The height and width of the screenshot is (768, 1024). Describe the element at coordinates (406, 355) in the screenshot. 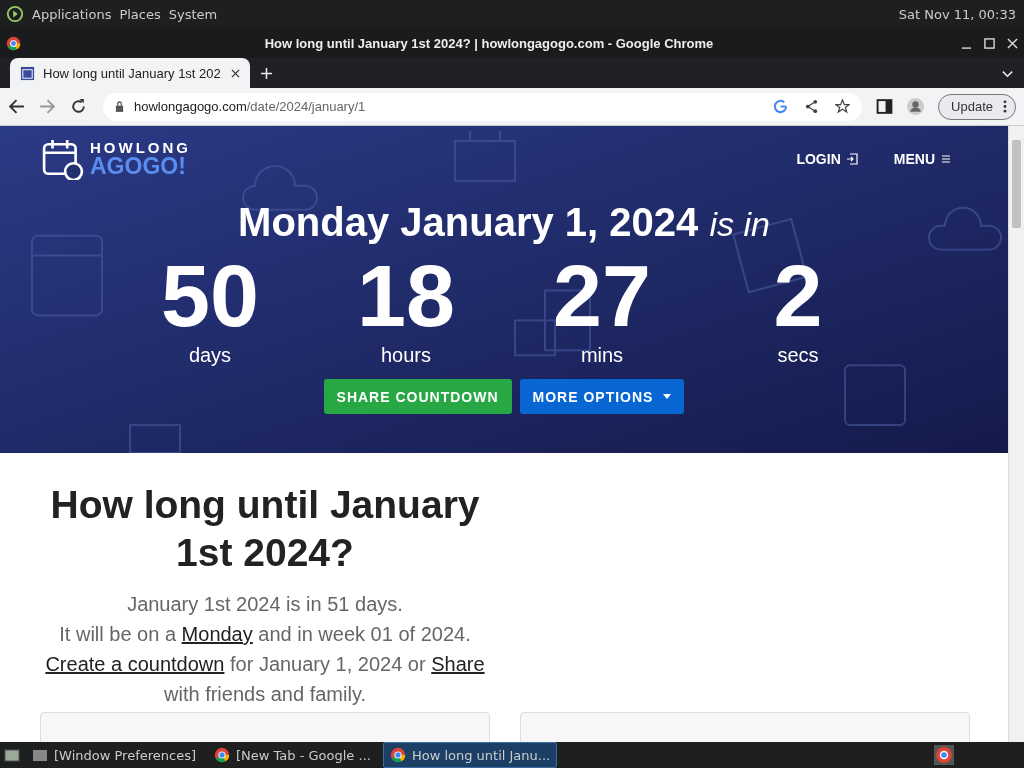

I see `countdown-unit: hours` at that location.